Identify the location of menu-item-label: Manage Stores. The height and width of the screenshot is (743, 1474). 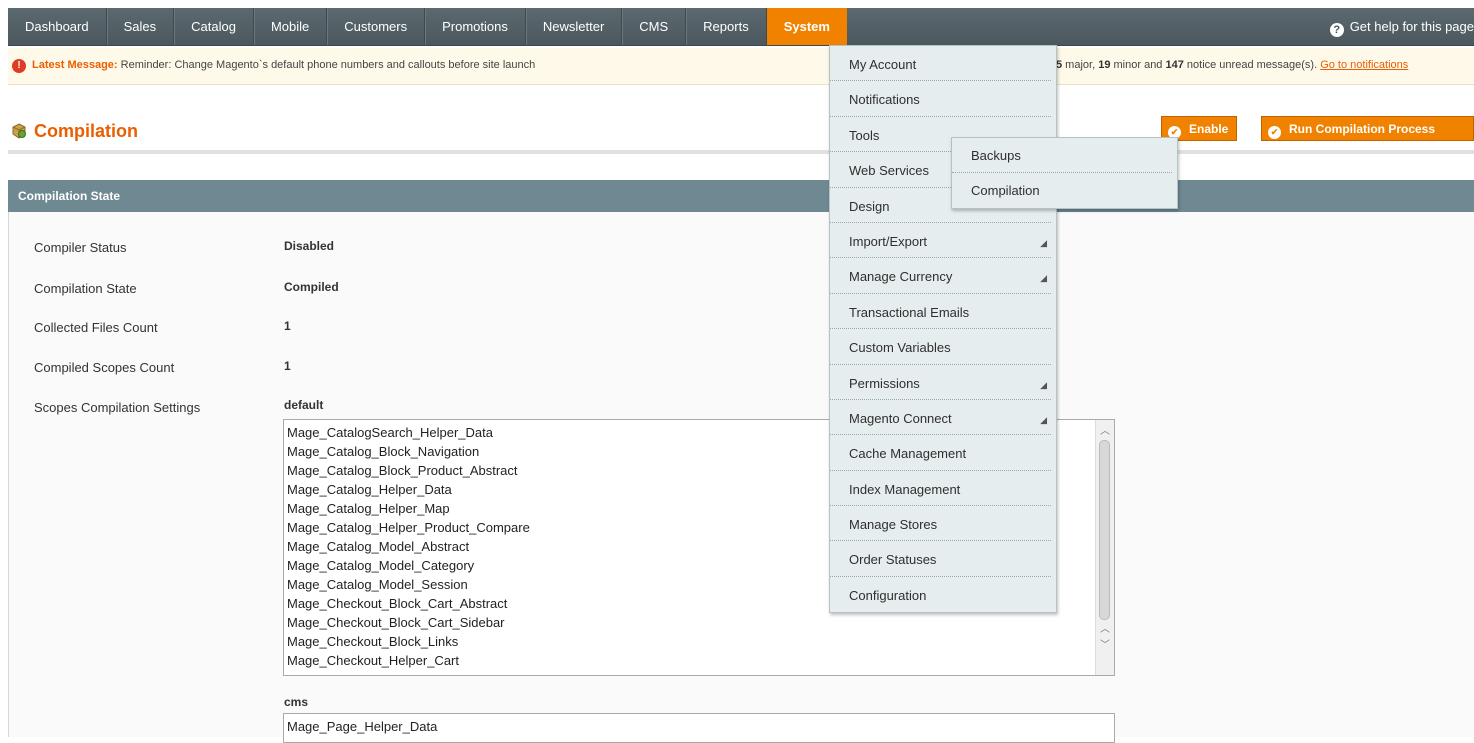
(893, 525).